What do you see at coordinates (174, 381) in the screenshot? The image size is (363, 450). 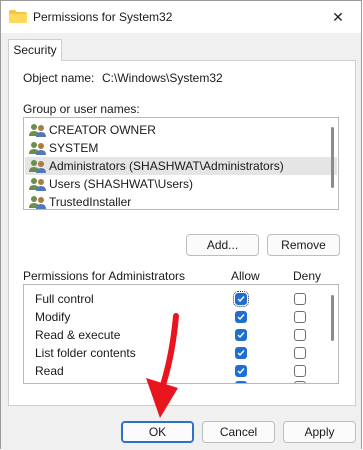 I see `permission-row-partial` at bounding box center [174, 381].